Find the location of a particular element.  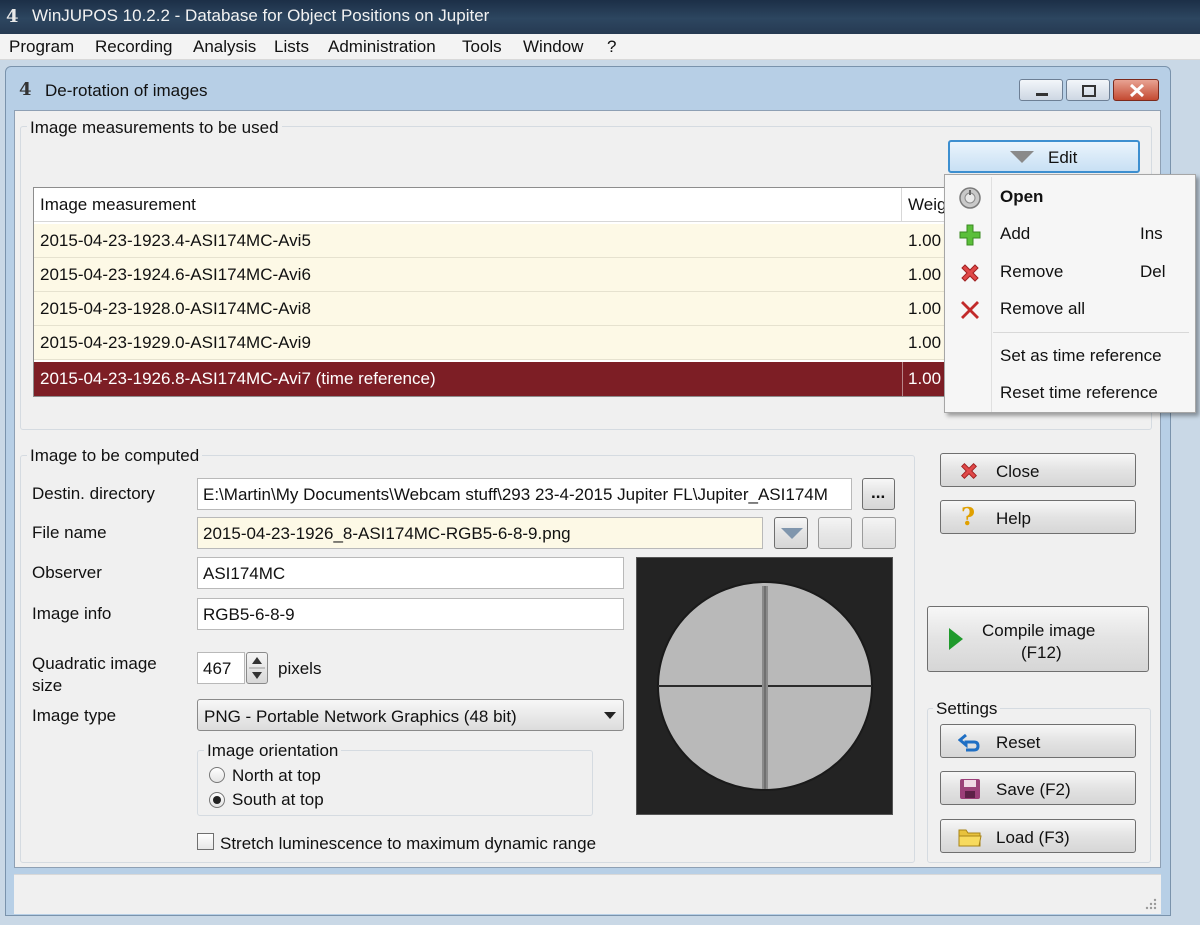

reset-button: Reset is located at coordinates (1038, 741).